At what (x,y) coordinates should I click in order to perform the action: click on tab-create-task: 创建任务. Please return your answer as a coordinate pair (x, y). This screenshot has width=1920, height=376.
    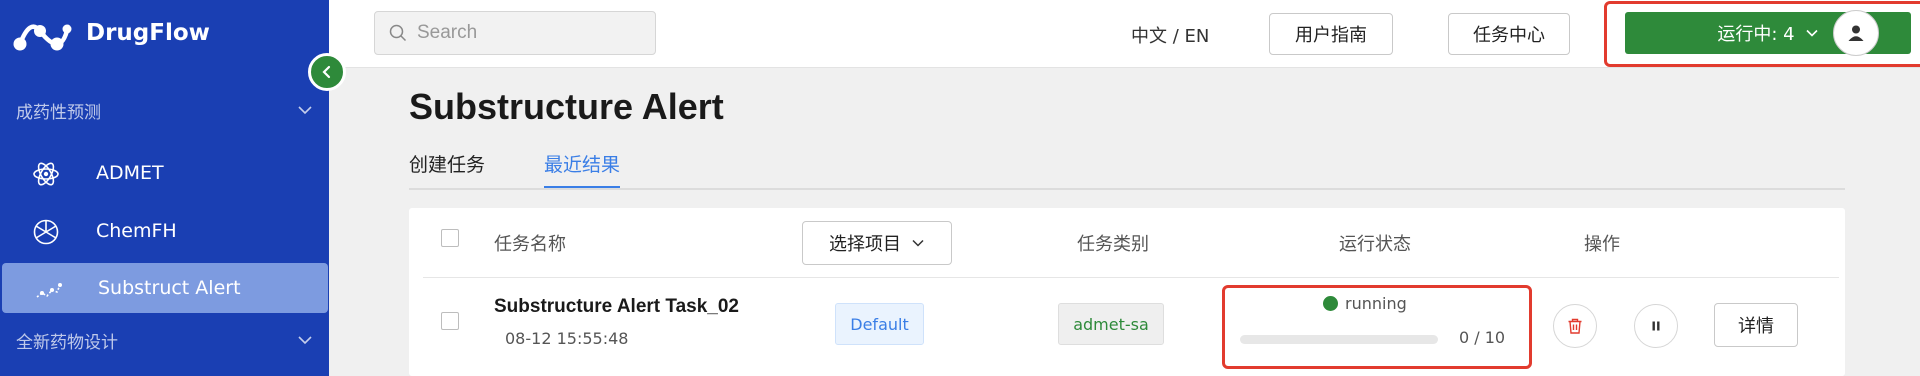
    Looking at the image, I should click on (447, 169).